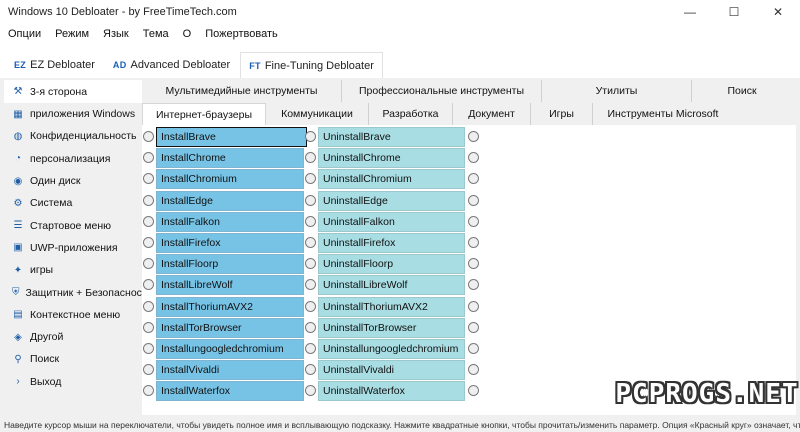 The height and width of the screenshot is (432, 800). What do you see at coordinates (171, 65) in the screenshot?
I see `mode-tab-advanced: AD Advanced Debloater` at bounding box center [171, 65].